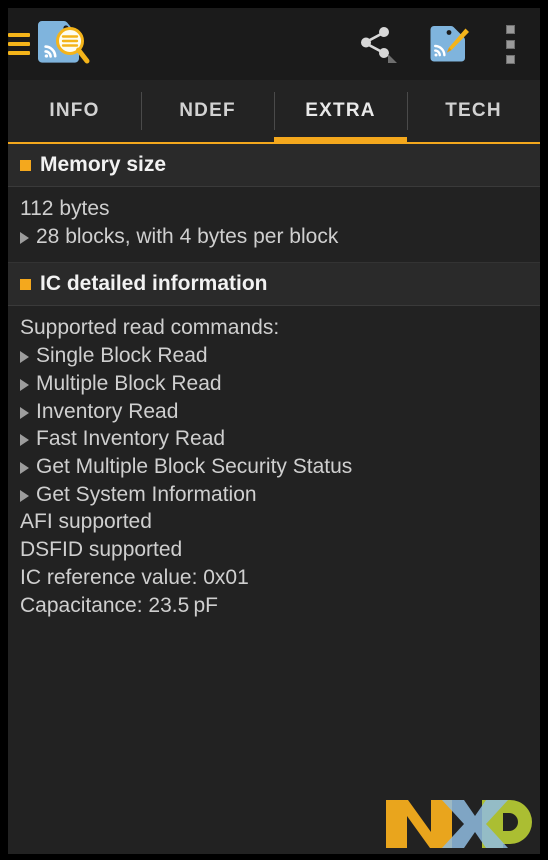  Describe the element at coordinates (274, 44) in the screenshot. I see `action-bar` at that location.